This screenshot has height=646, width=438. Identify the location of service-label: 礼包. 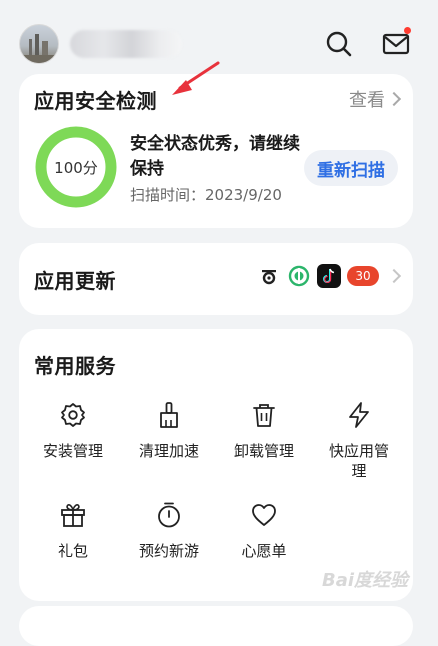
(72, 551).